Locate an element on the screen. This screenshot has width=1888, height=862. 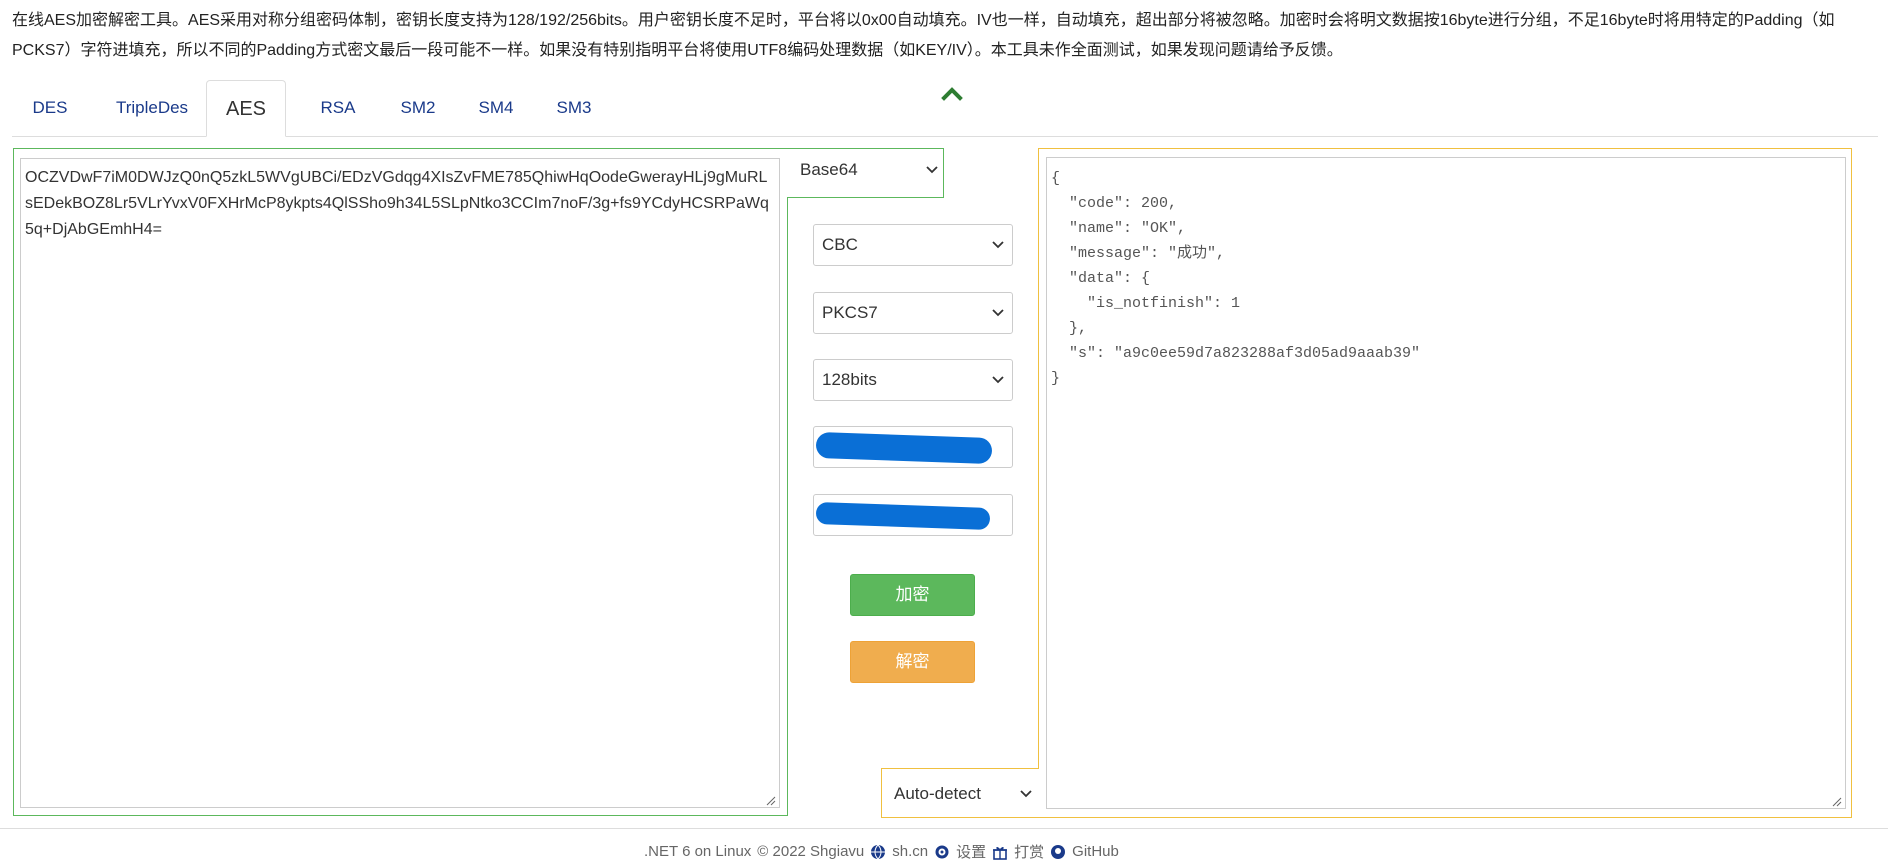
tab-aes: AES is located at coordinates (246, 108).